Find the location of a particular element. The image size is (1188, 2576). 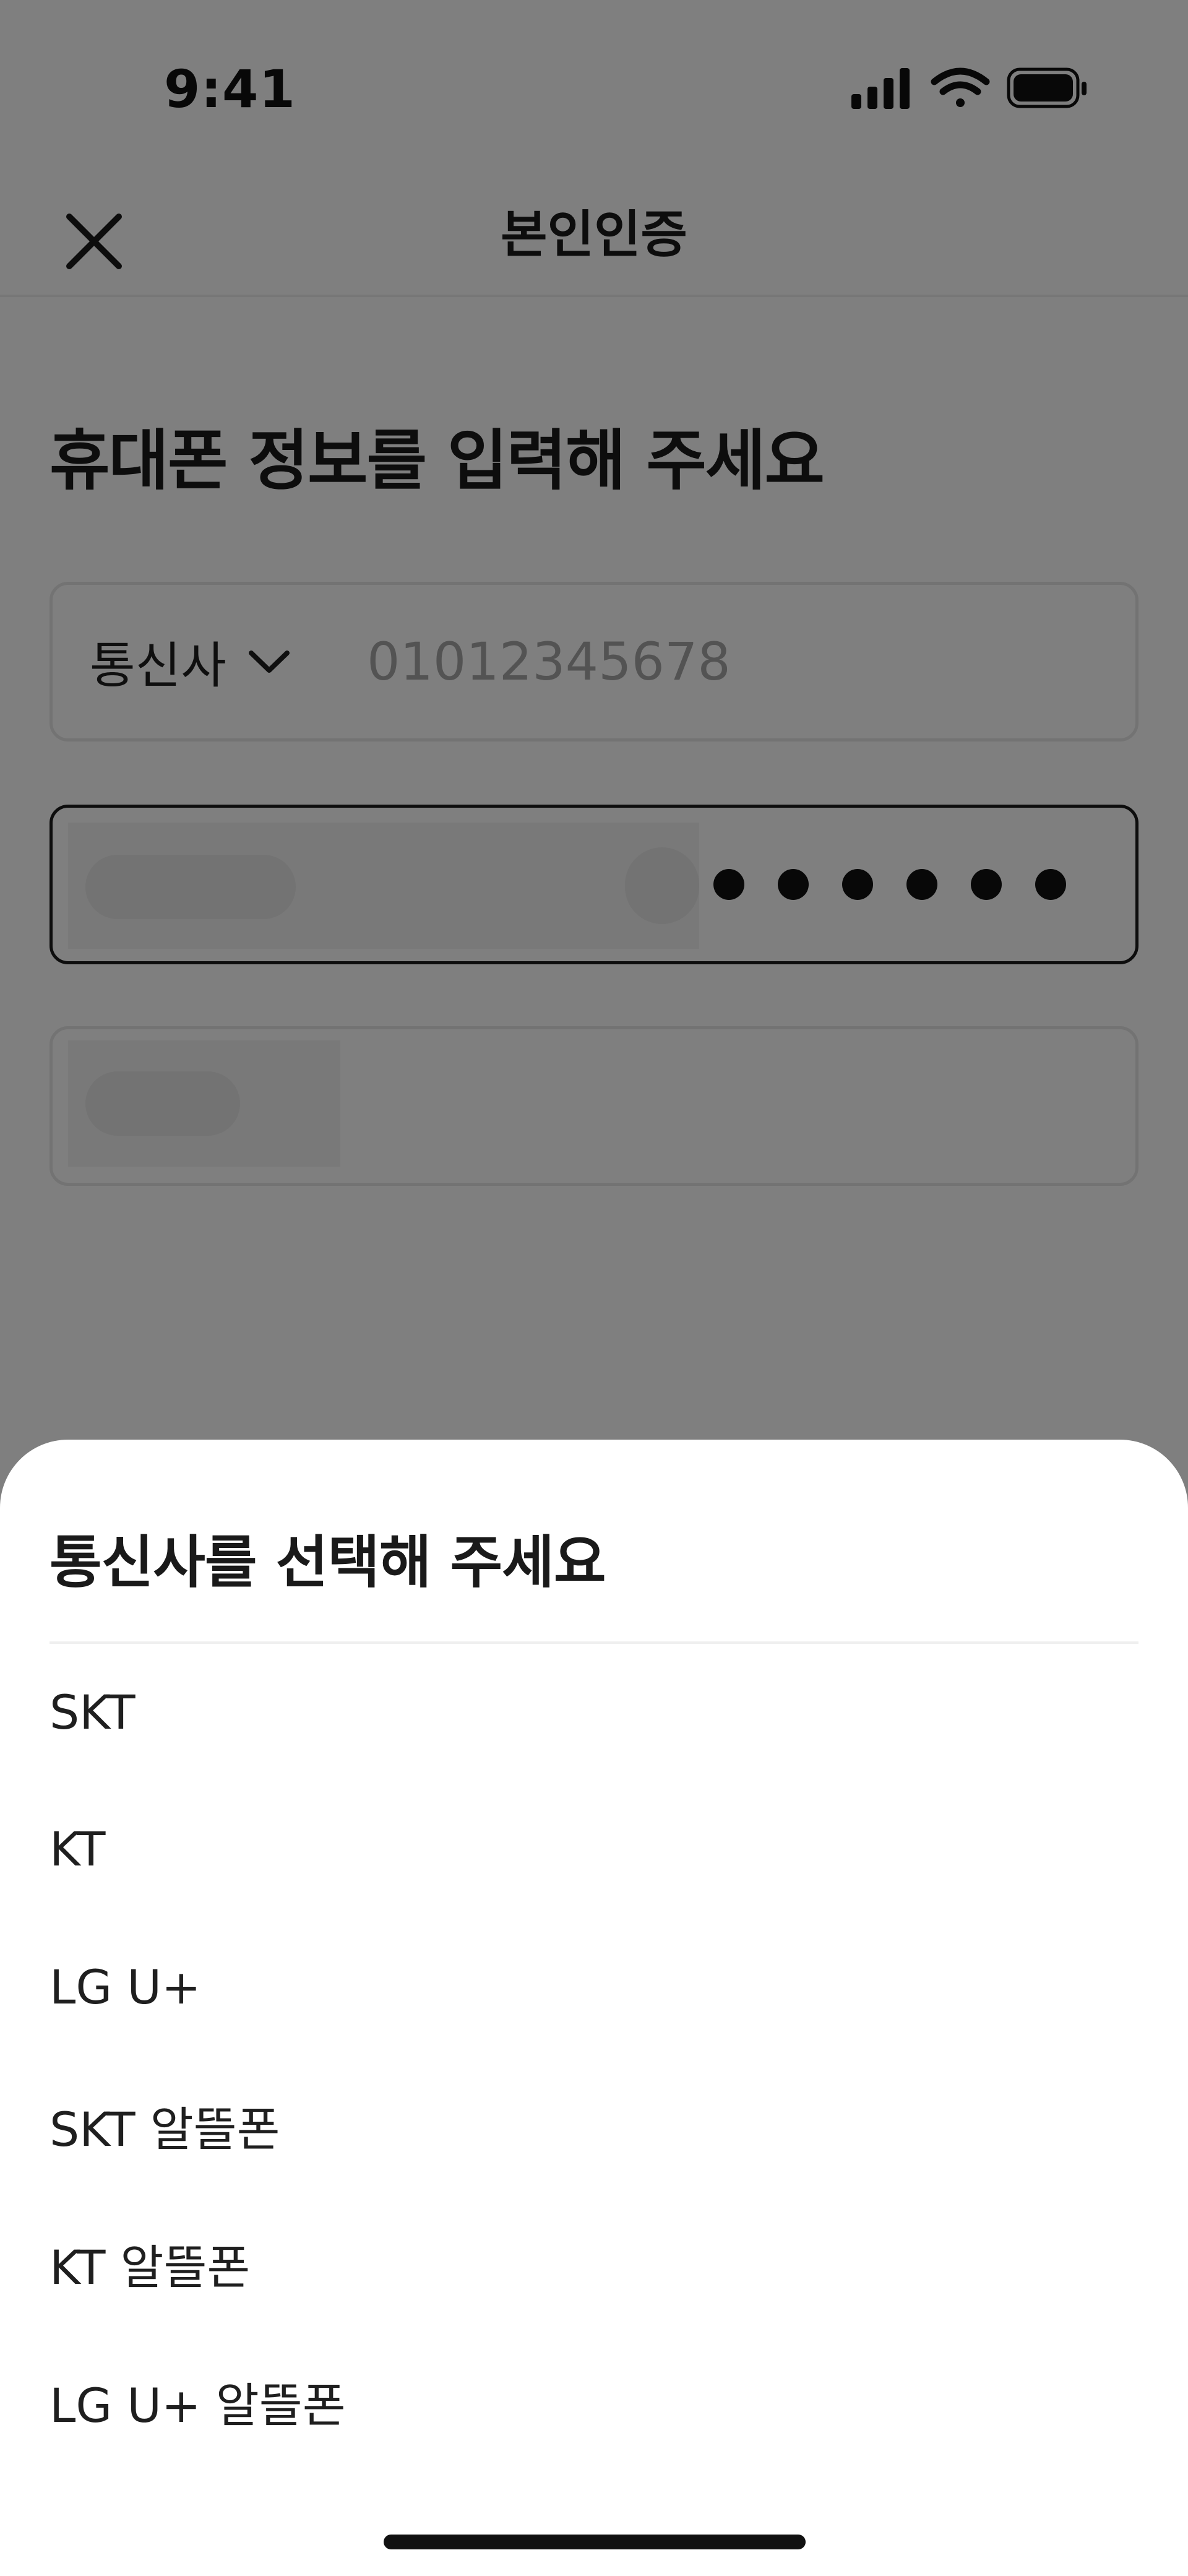

home-indicator is located at coordinates (595, 2542).